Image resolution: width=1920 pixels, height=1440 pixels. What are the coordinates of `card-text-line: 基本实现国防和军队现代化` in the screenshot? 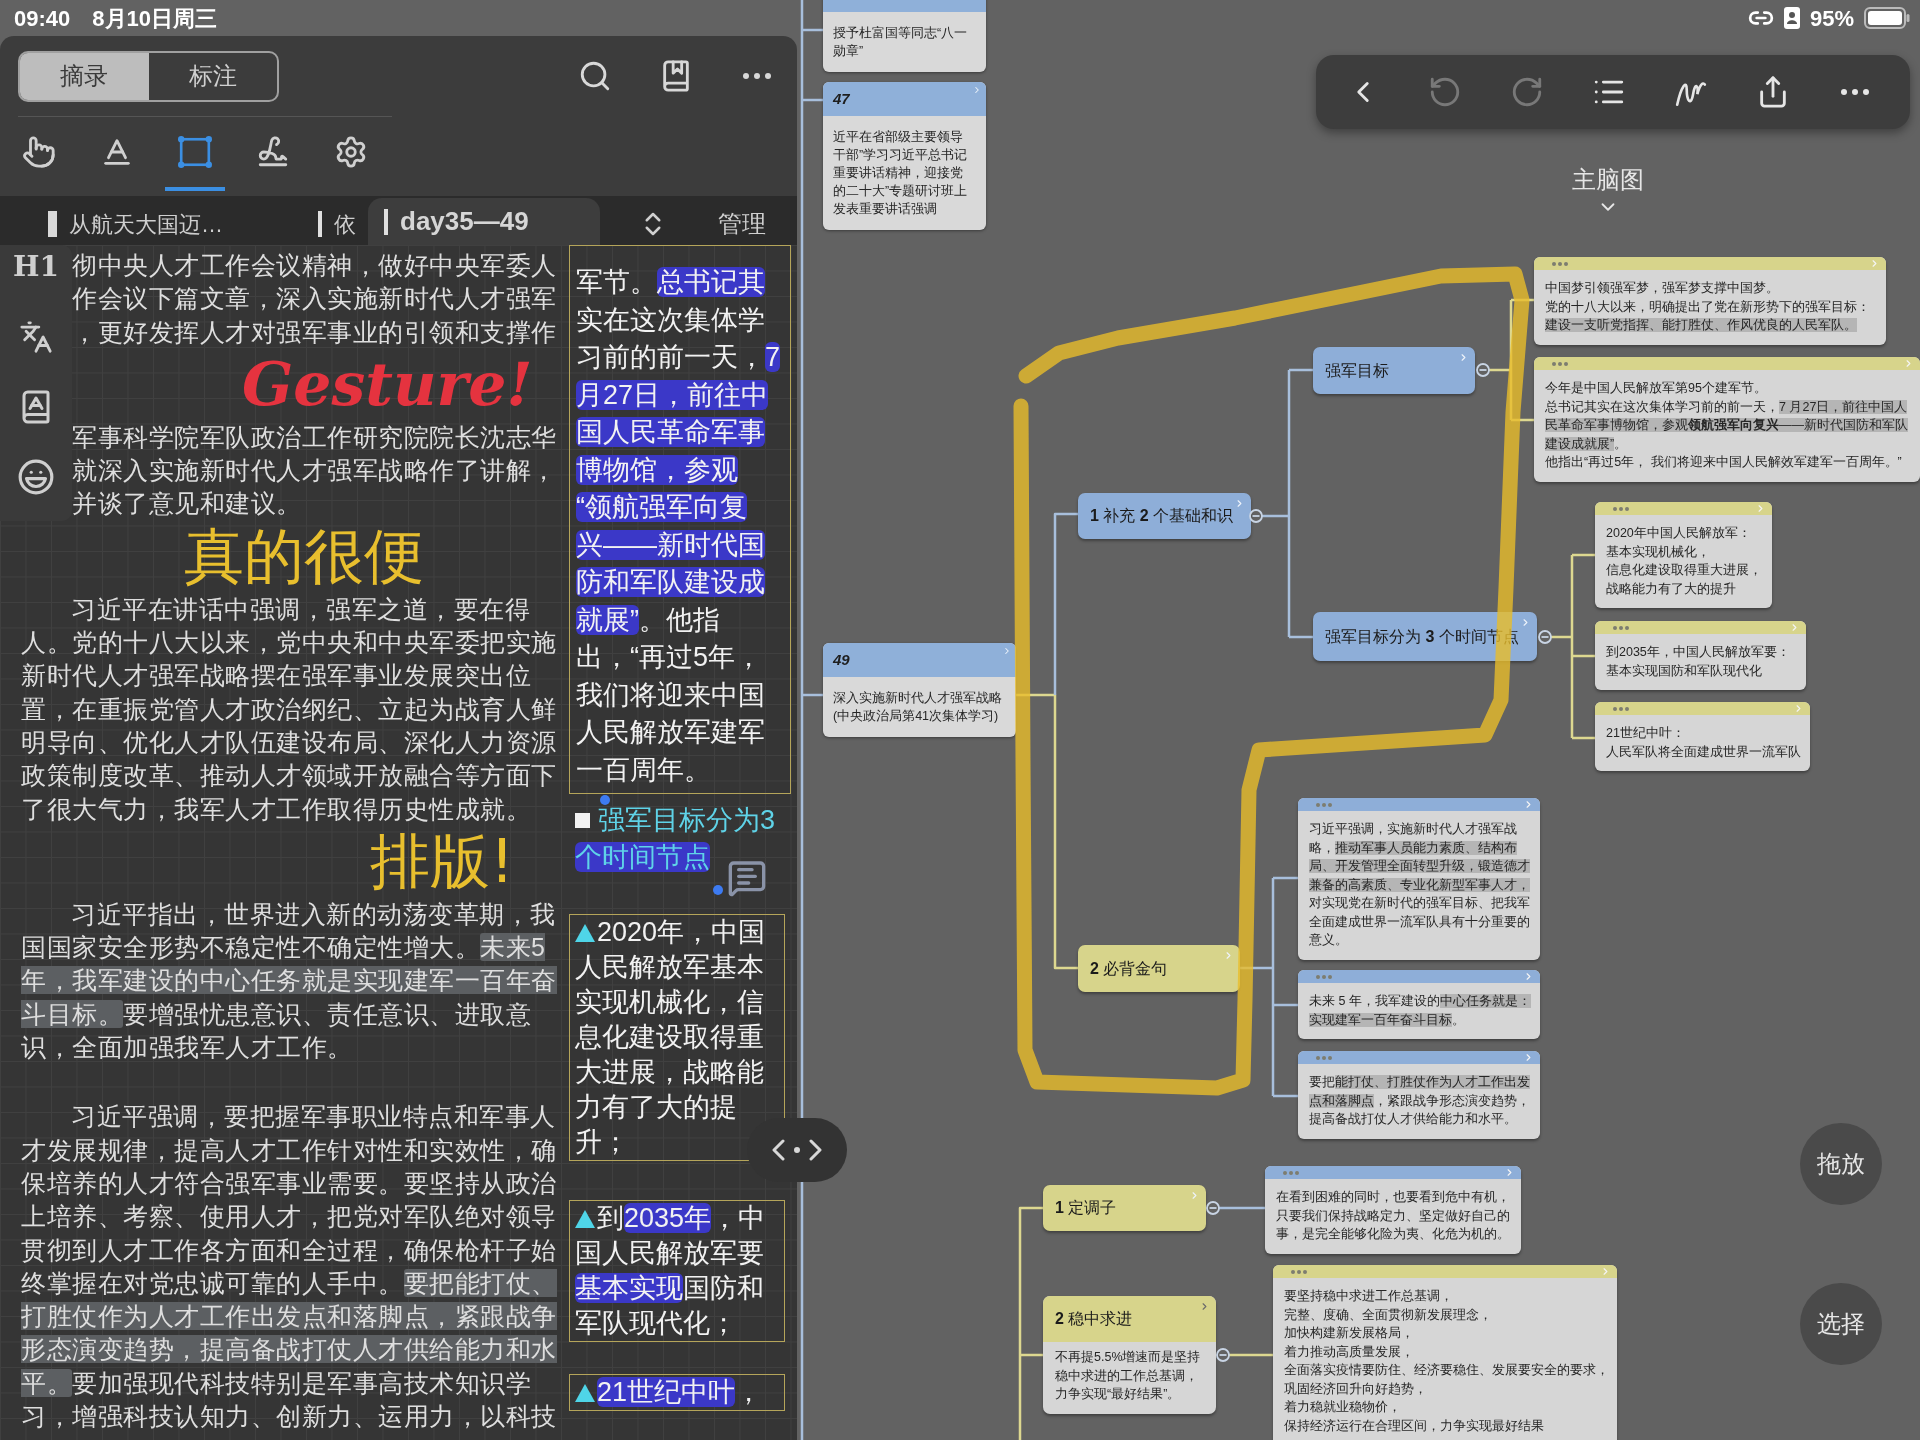 It's located at (1684, 671).